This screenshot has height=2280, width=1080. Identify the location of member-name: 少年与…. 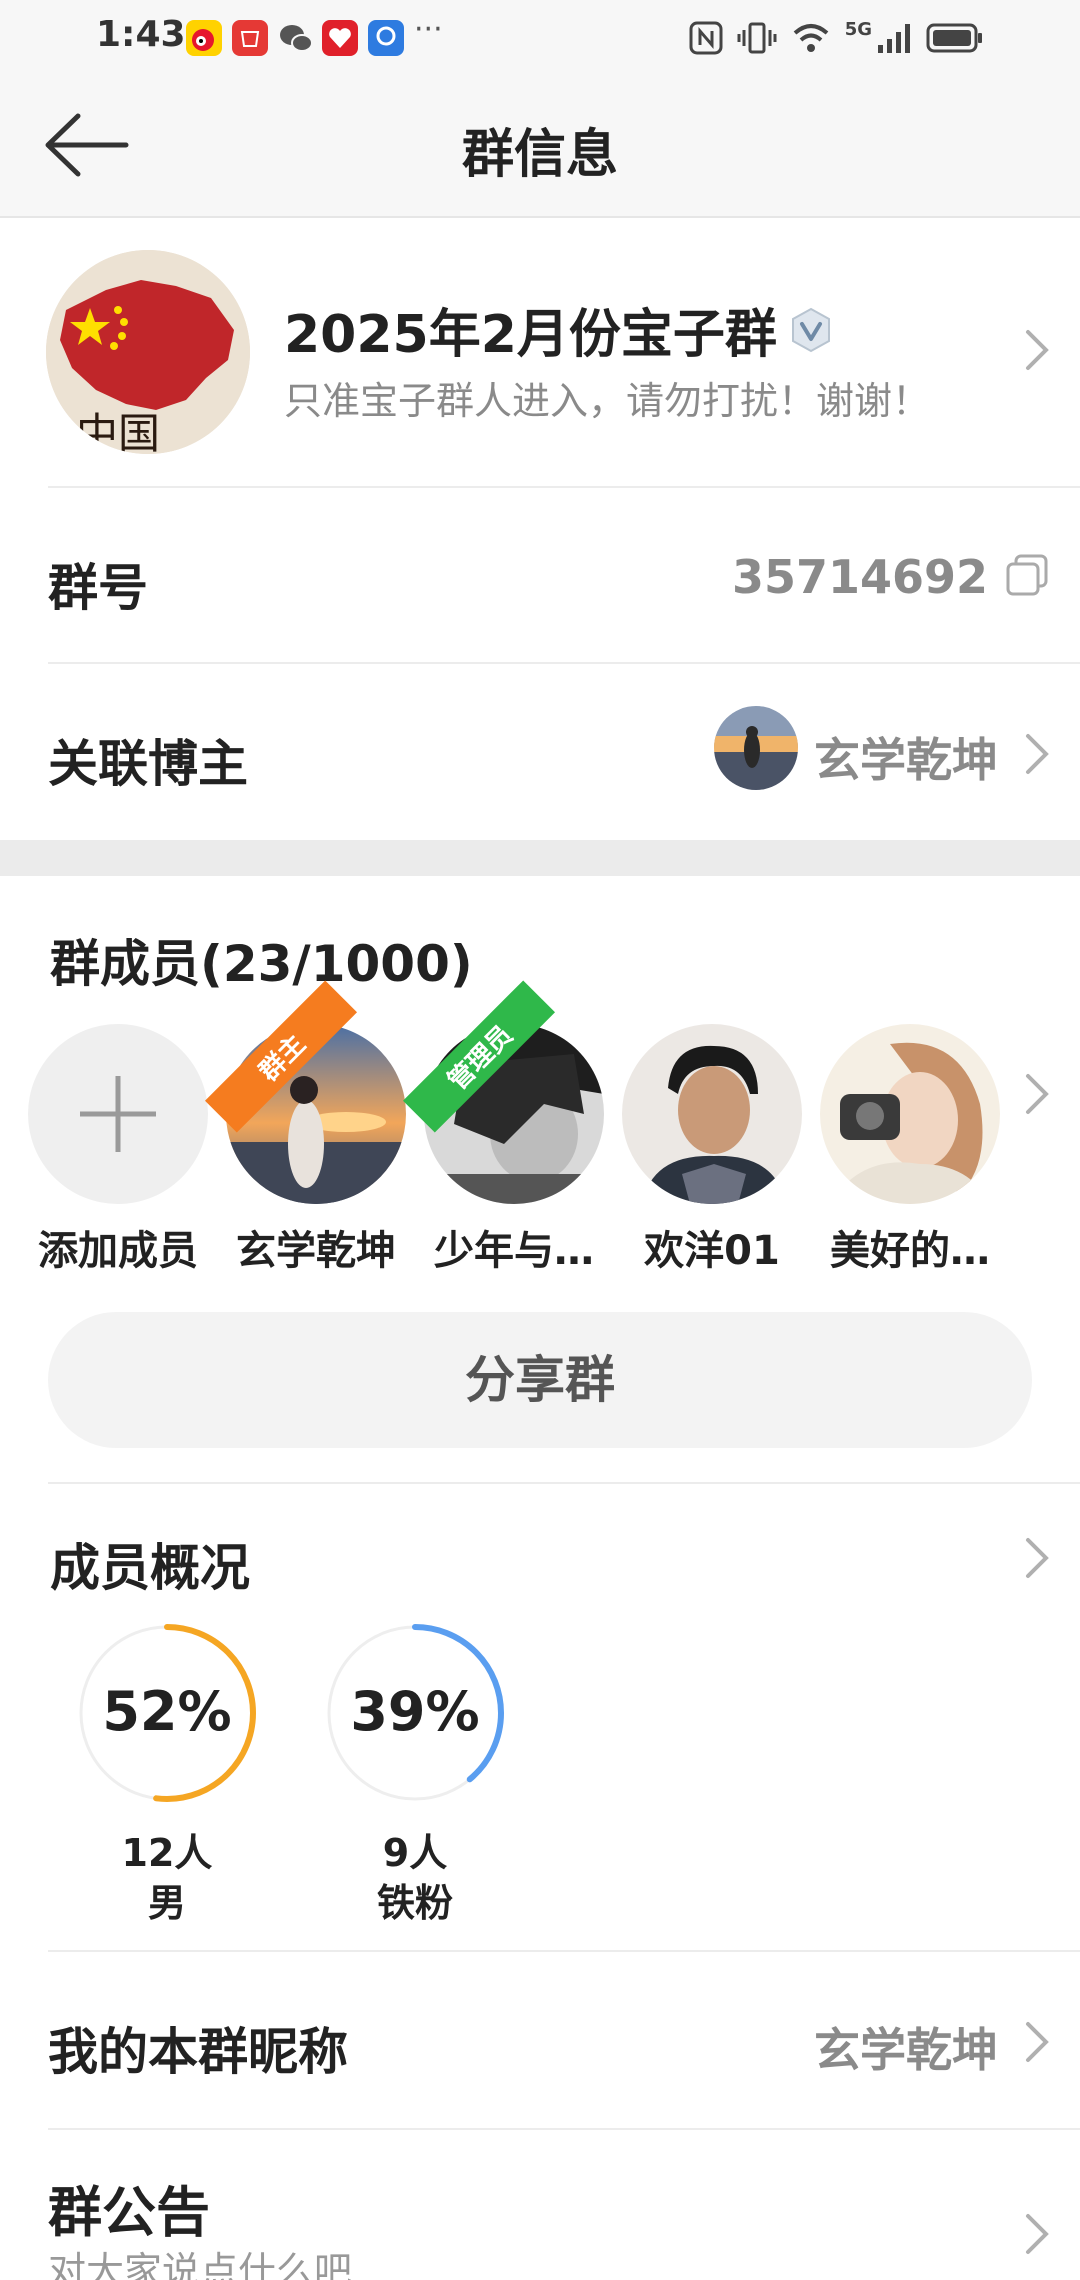
(514, 1251).